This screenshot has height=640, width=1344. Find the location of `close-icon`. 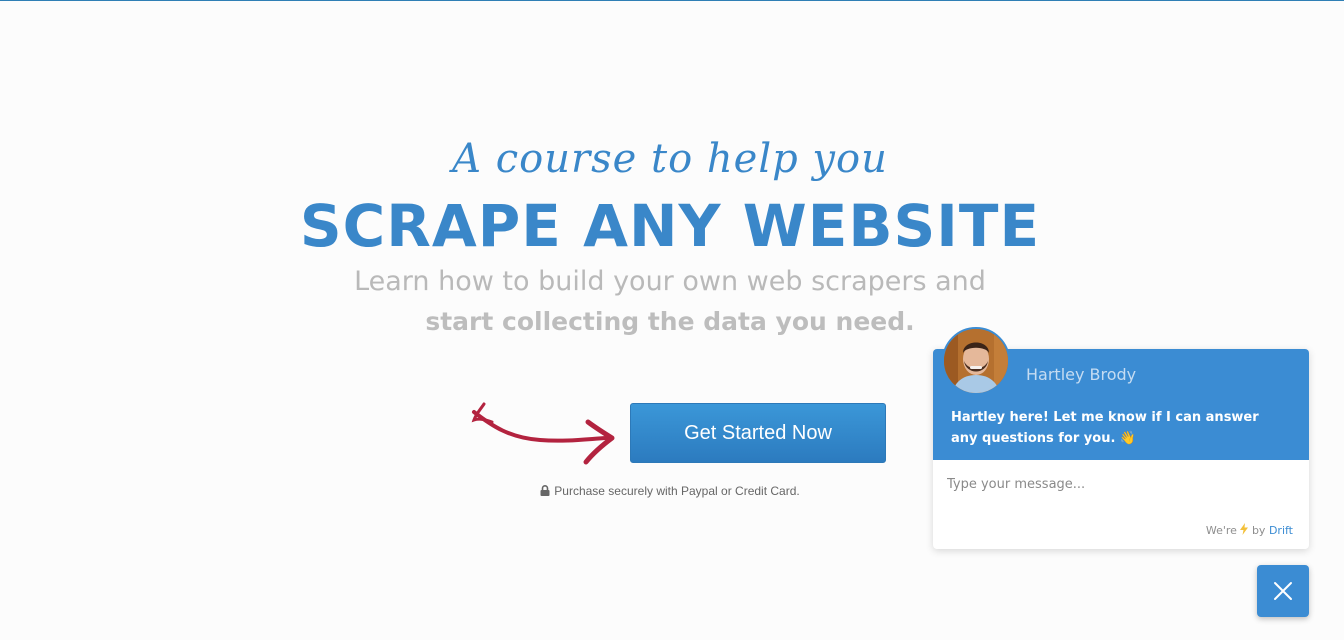

close-icon is located at coordinates (1283, 591).